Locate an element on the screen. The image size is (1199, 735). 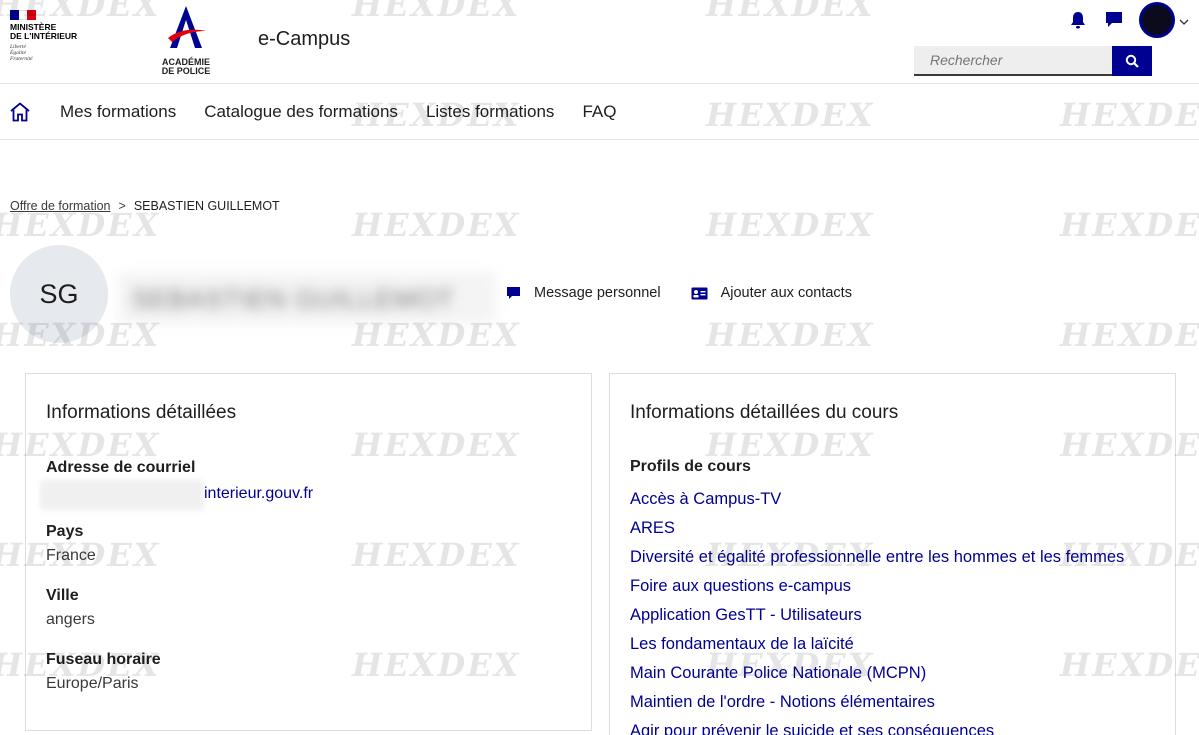
email-value: interieur.gouv.fr is located at coordinates (176, 495).